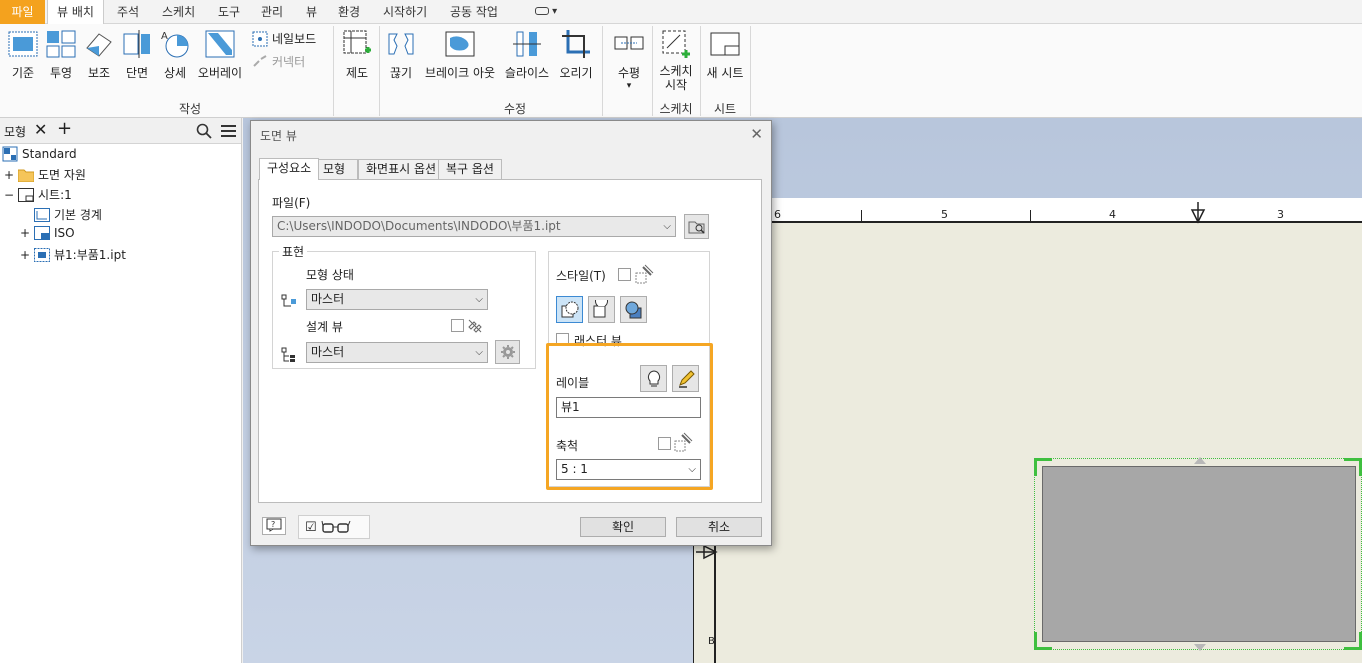  What do you see at coordinates (629, 59) in the screenshot?
I see `align-horizontal-button: 수평 ▾` at bounding box center [629, 59].